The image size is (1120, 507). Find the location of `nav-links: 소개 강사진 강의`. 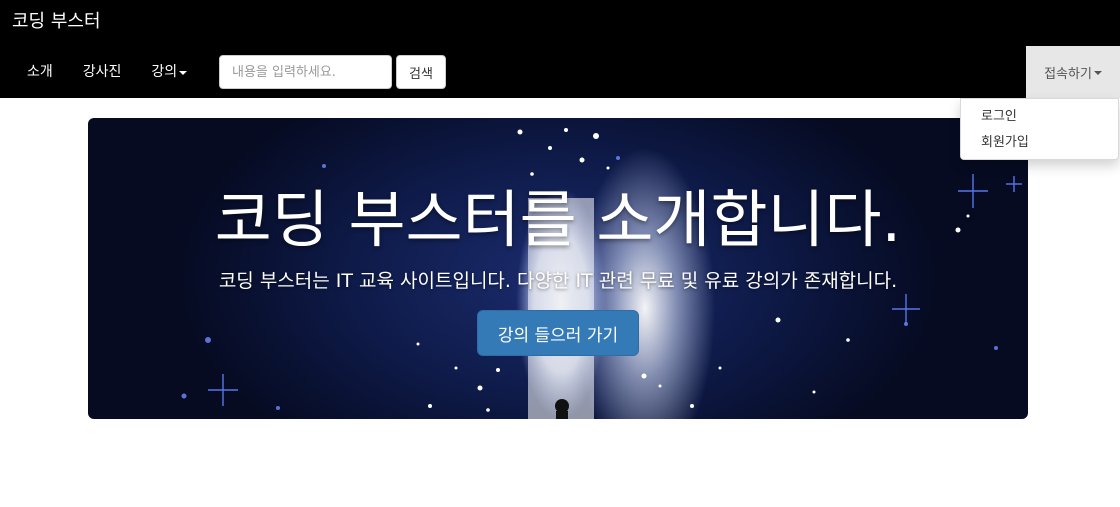

nav-links: 소개 강사진 강의 is located at coordinates (107, 72).